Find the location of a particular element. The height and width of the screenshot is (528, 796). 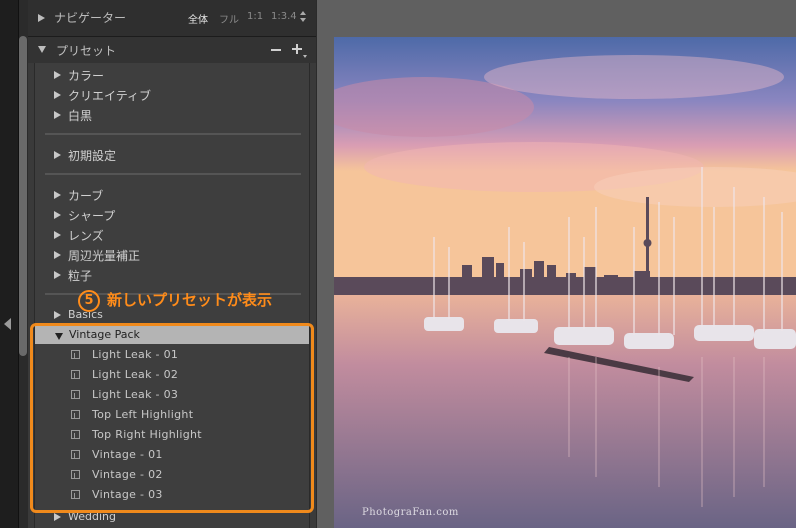

add-menu-caret-icon is located at coordinates (305, 56).